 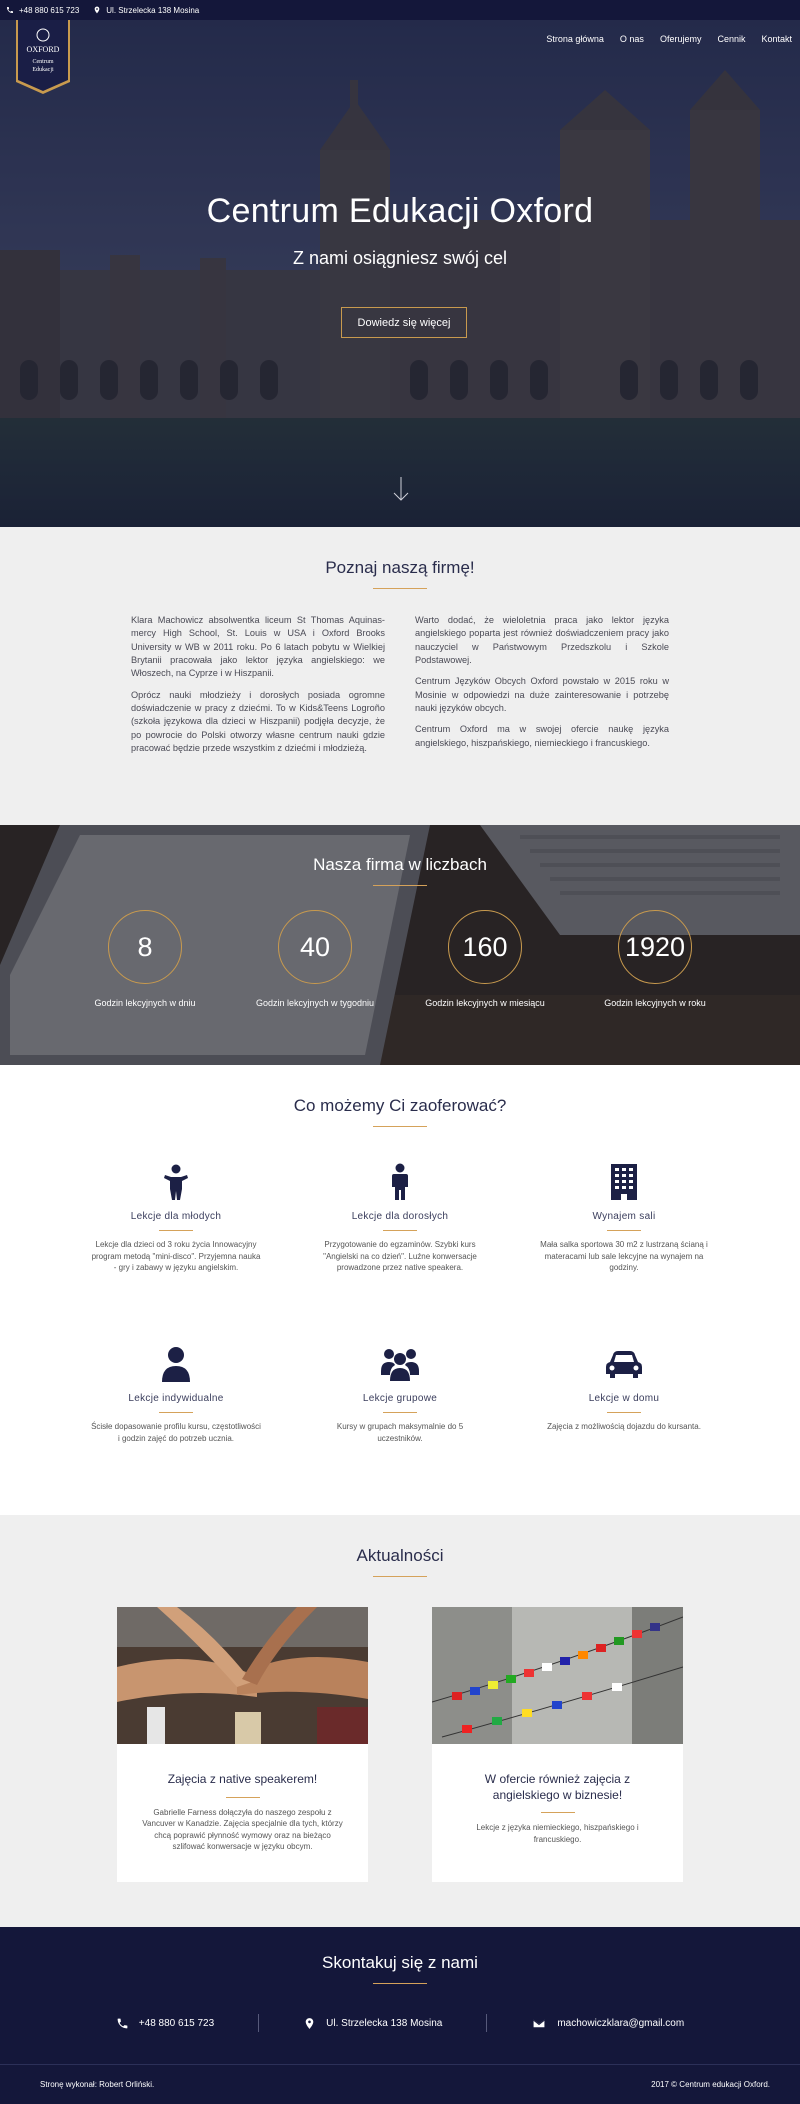 What do you see at coordinates (242, 1675) in the screenshot?
I see `news-card-image-hands` at bounding box center [242, 1675].